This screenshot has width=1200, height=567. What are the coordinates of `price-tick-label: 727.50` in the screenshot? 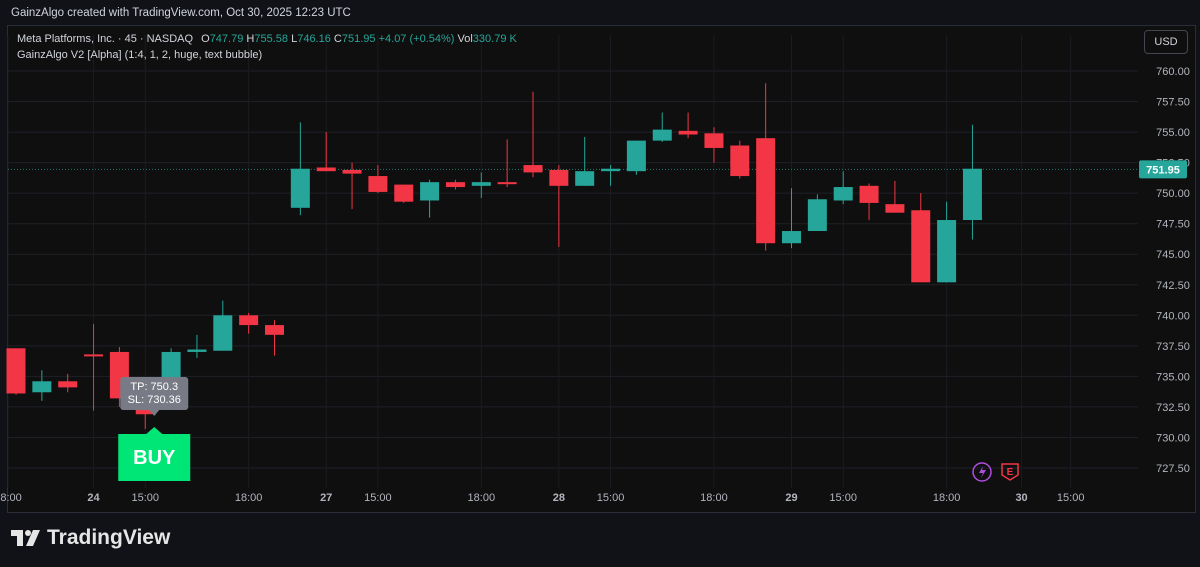 It's located at (1173, 469).